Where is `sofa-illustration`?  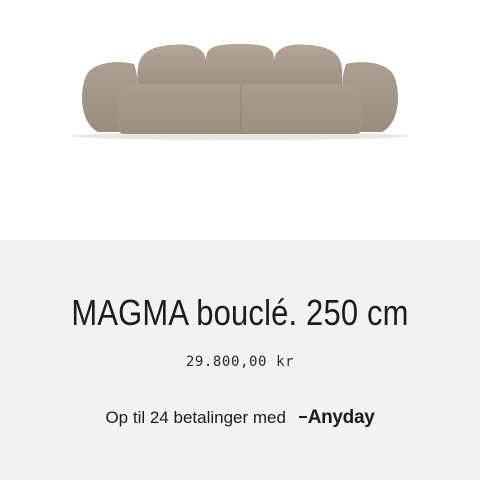 sofa-illustration is located at coordinates (240, 92).